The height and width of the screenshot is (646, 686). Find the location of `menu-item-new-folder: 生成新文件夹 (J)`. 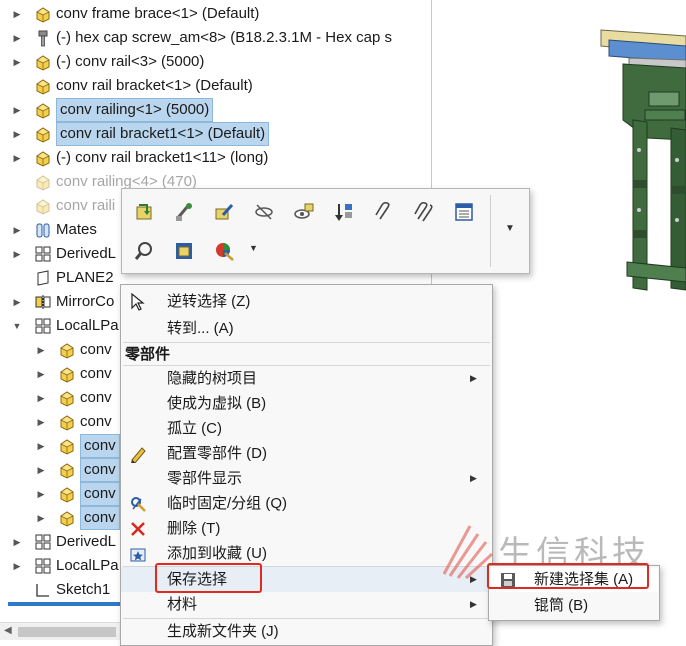

menu-item-new-folder: 生成新文件夹 (J) is located at coordinates (306, 631).